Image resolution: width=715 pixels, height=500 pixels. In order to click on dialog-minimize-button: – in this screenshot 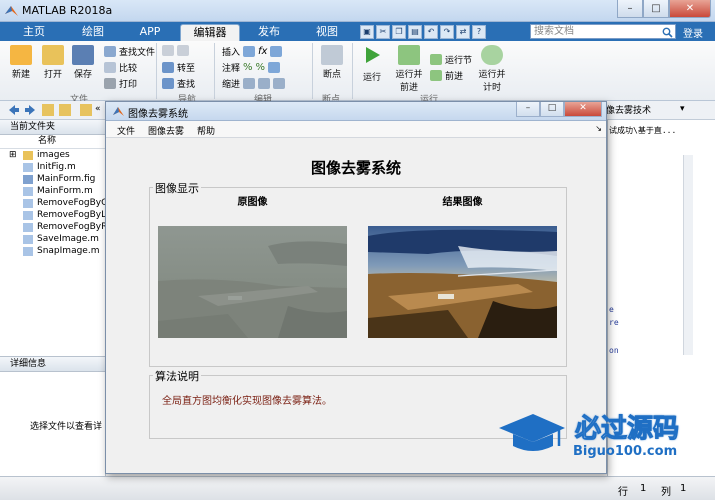, I will do `click(528, 109)`.